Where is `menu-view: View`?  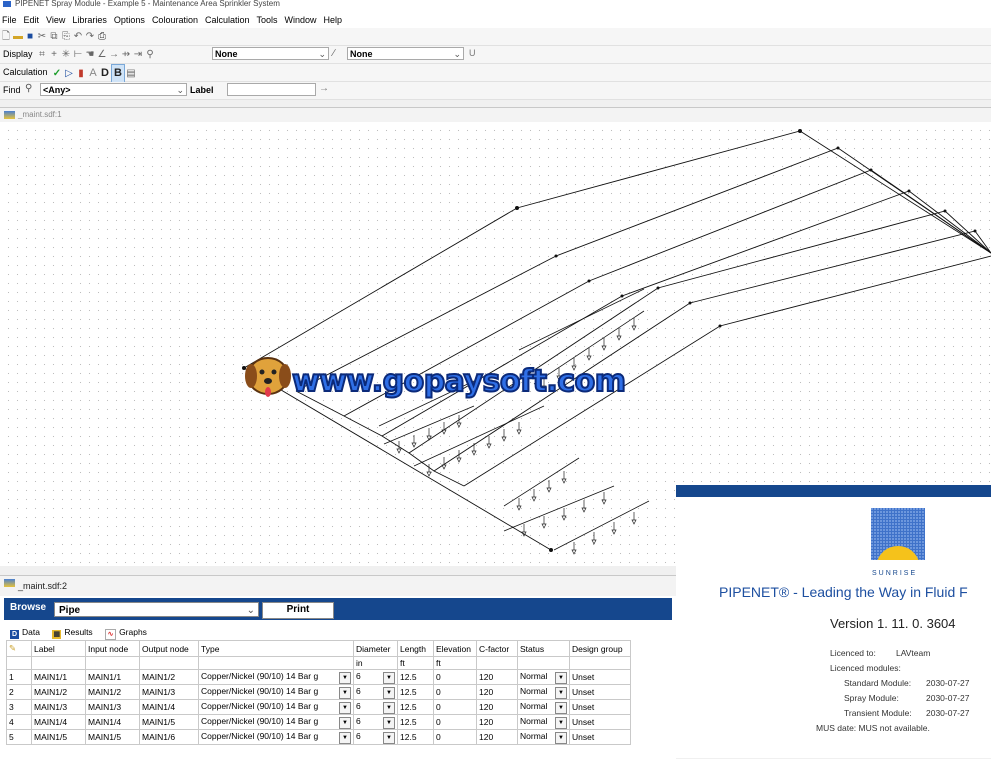 menu-view: View is located at coordinates (57, 20).